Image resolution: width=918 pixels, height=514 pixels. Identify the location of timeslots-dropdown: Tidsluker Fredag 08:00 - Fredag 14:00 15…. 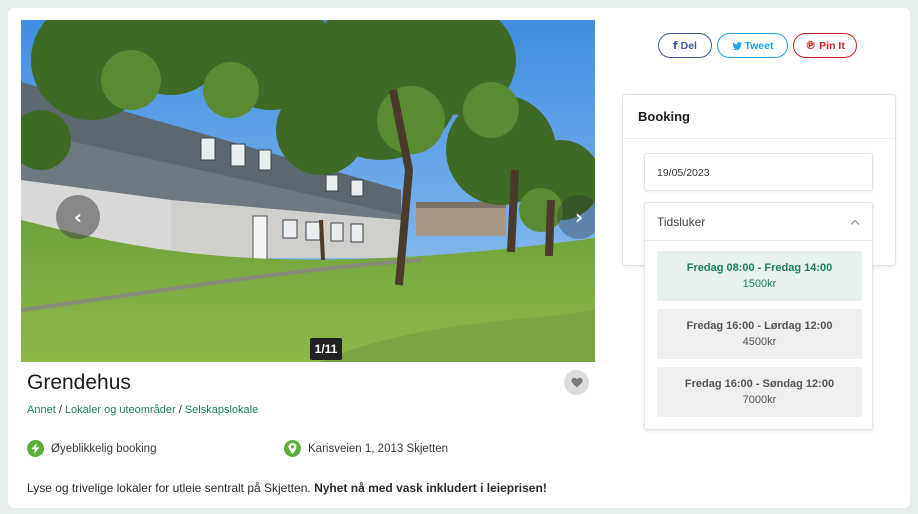
(758, 316).